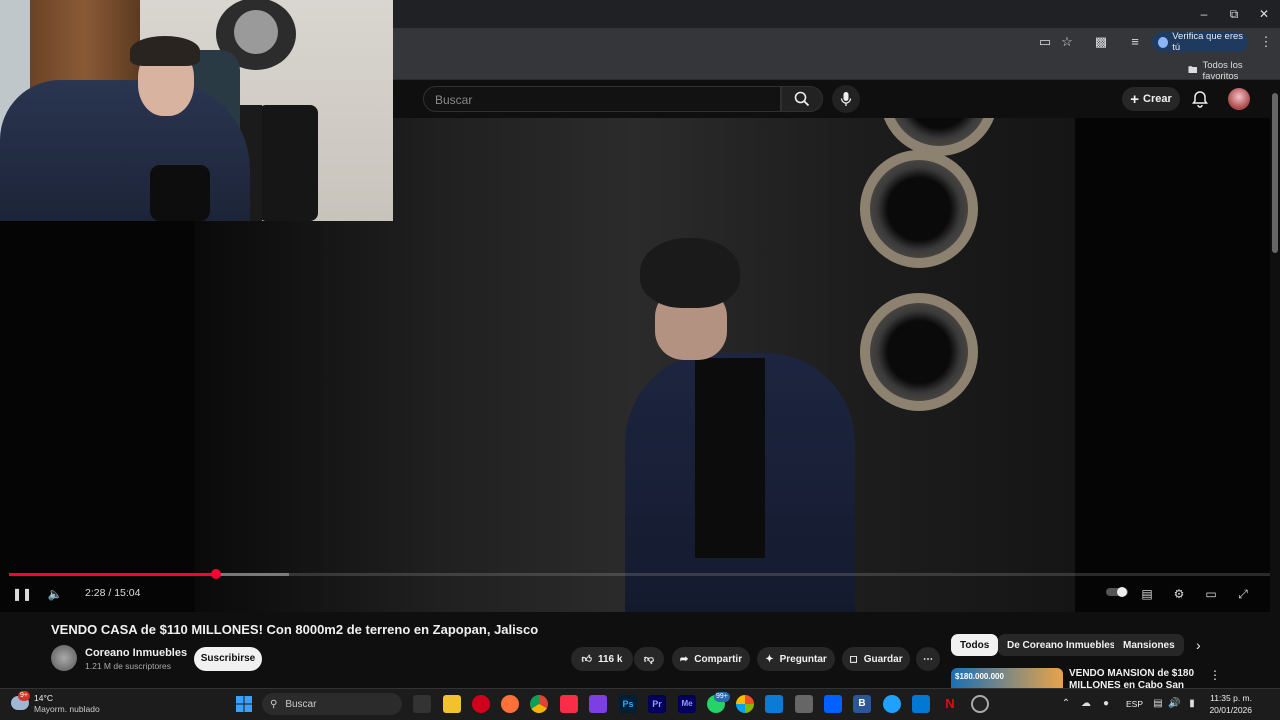  I want to click on taskbar-search-label: Buscar, so click(301, 704).